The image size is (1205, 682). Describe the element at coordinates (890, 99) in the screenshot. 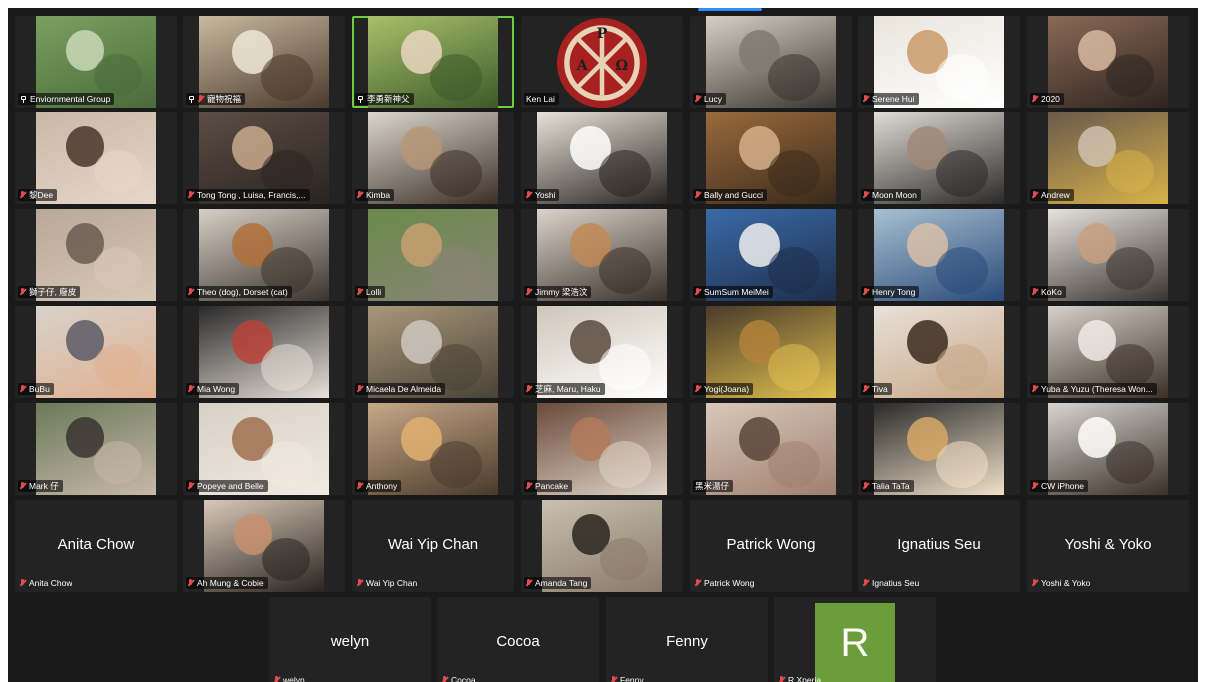

I see `participant-name-label: Serene Hui` at that location.